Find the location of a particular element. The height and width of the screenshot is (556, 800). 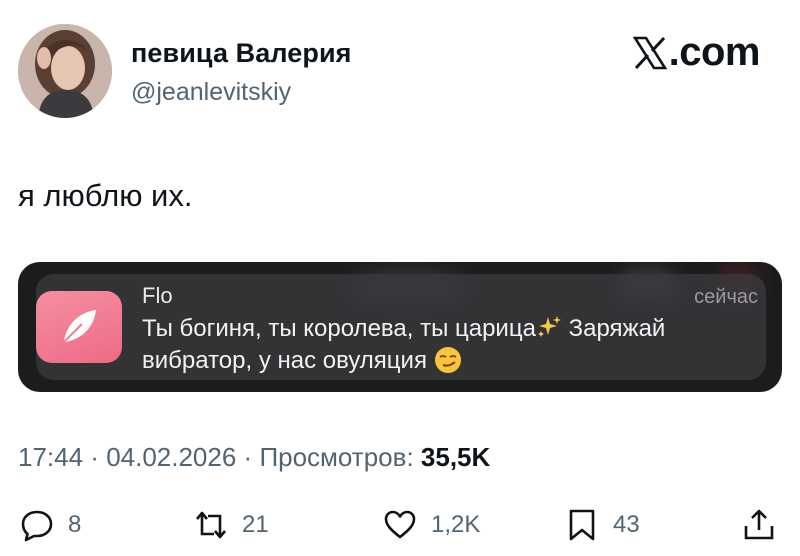

author-handle: @jeanlevitskiy is located at coordinates (211, 92).